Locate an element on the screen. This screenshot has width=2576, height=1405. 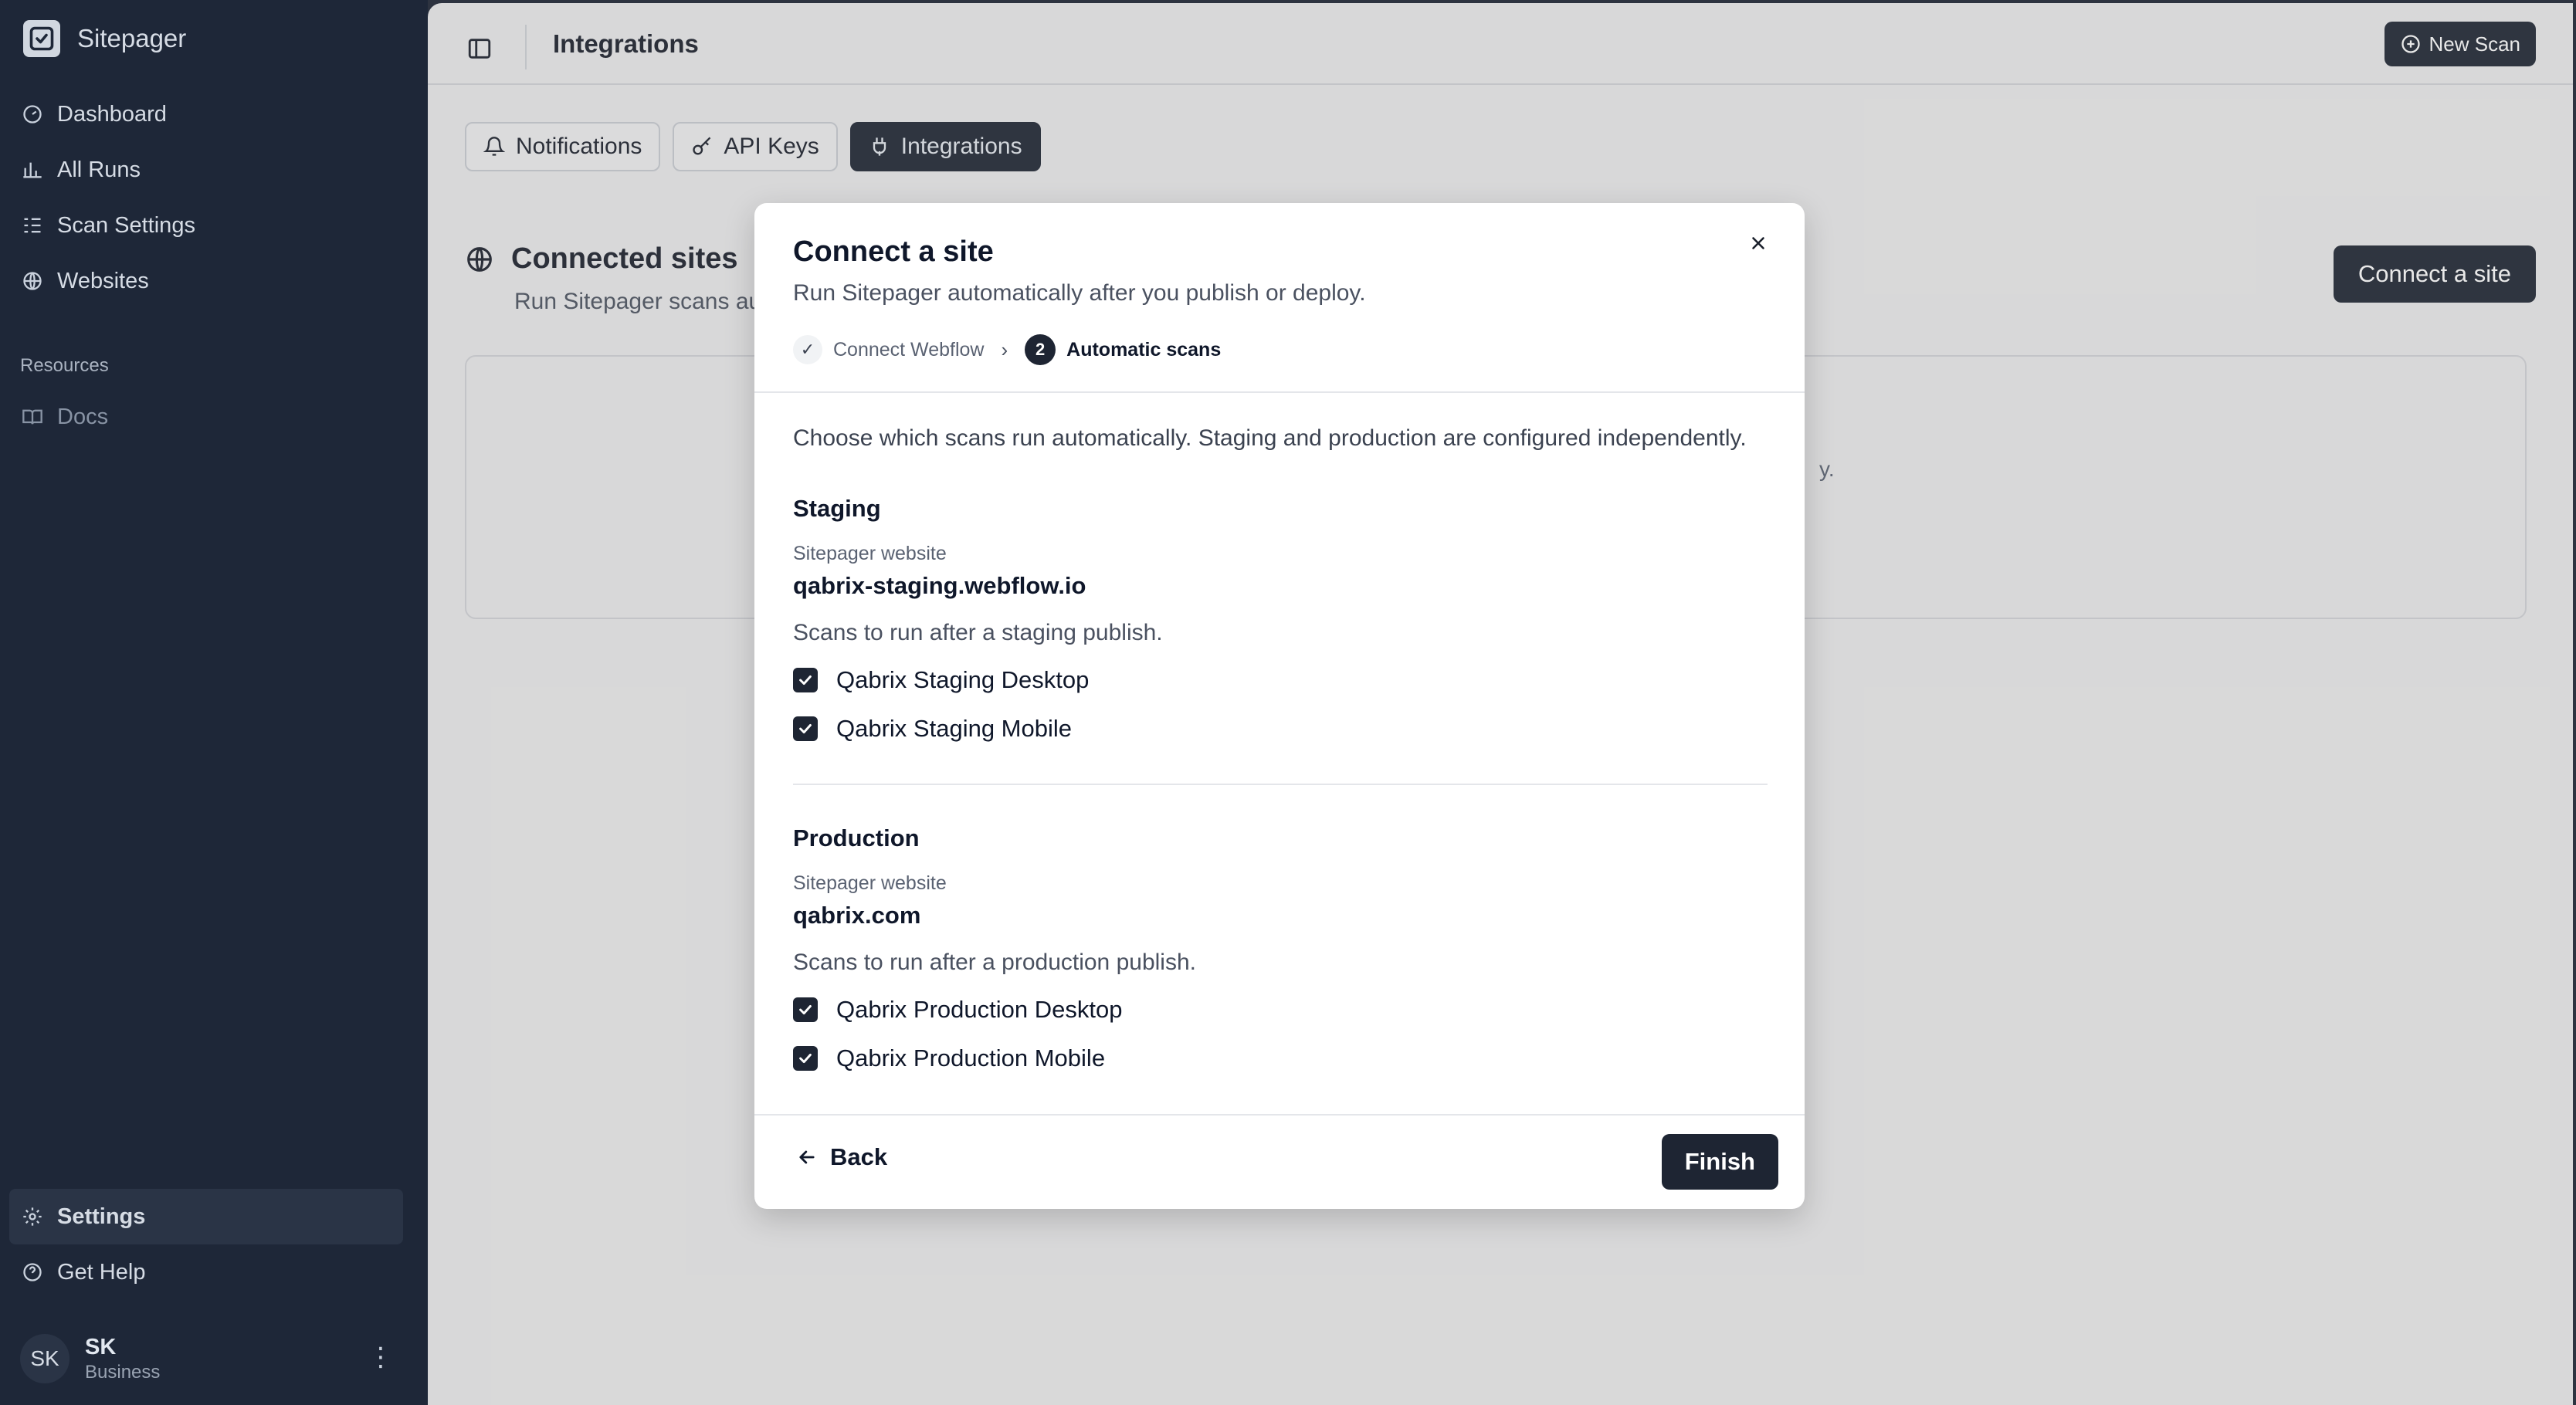
brand: Sitepager is located at coordinates (104, 38).